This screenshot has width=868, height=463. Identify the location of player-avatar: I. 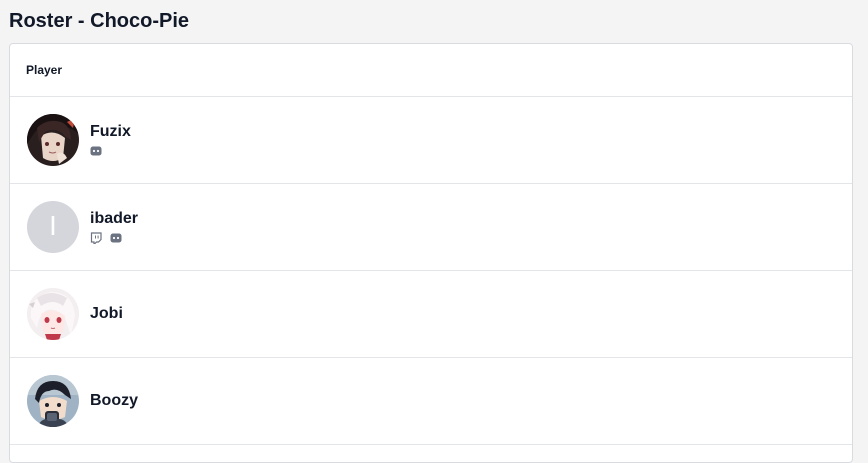
(53, 227).